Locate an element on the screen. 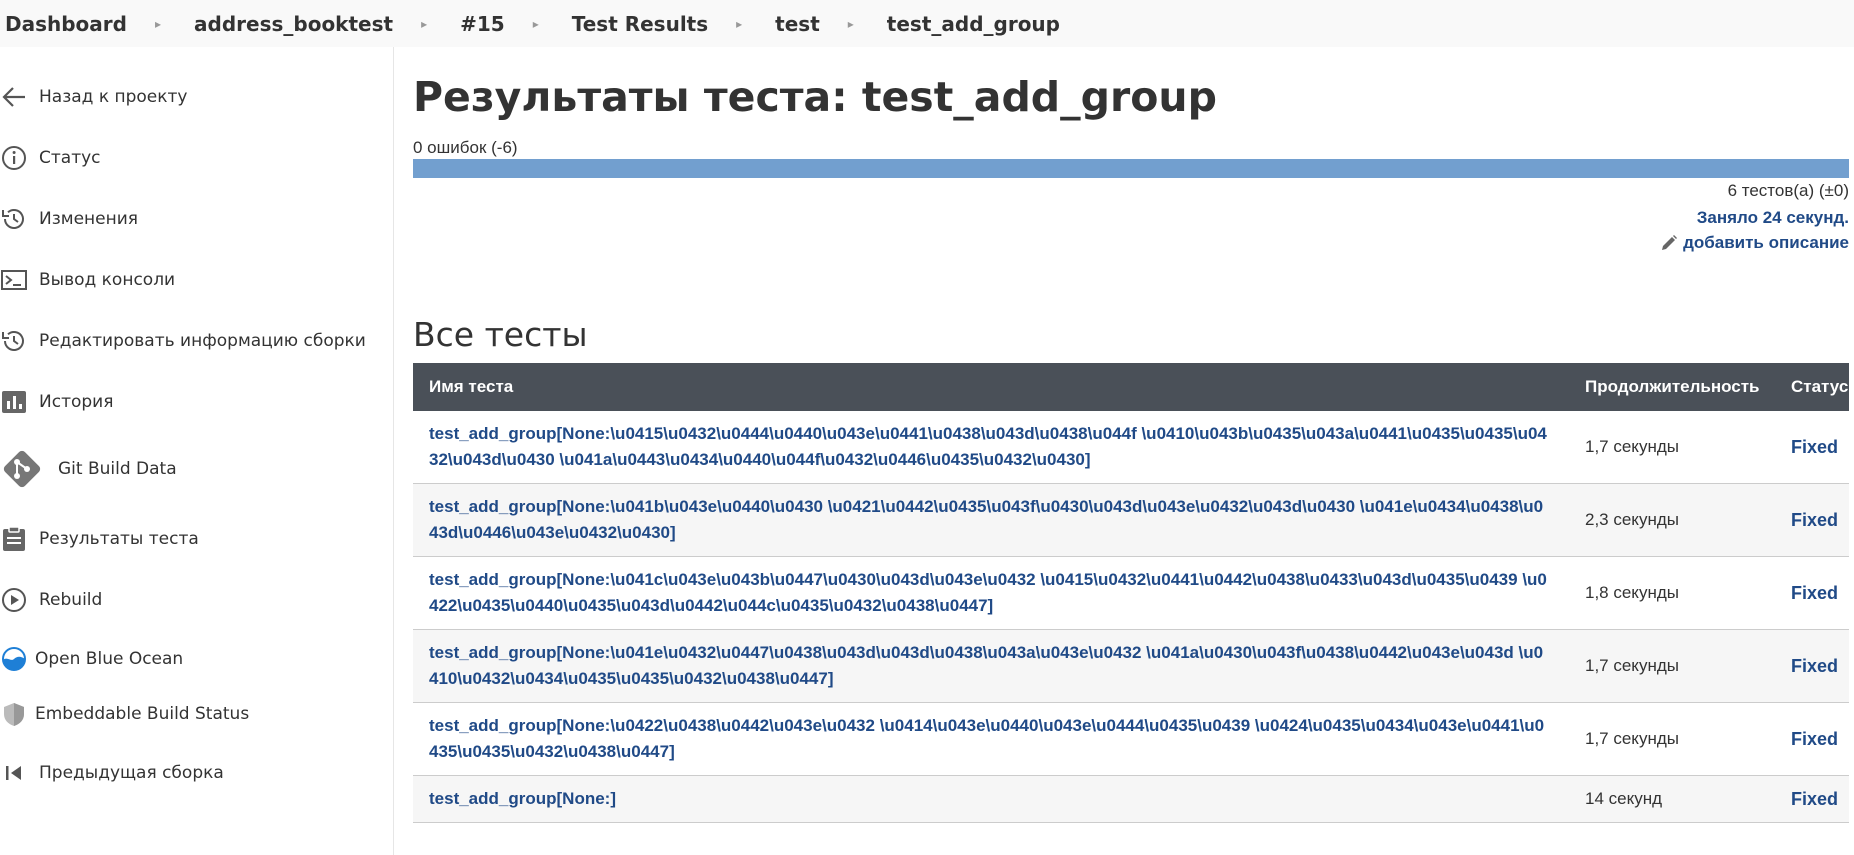  pencil-icon is located at coordinates (1670, 242).